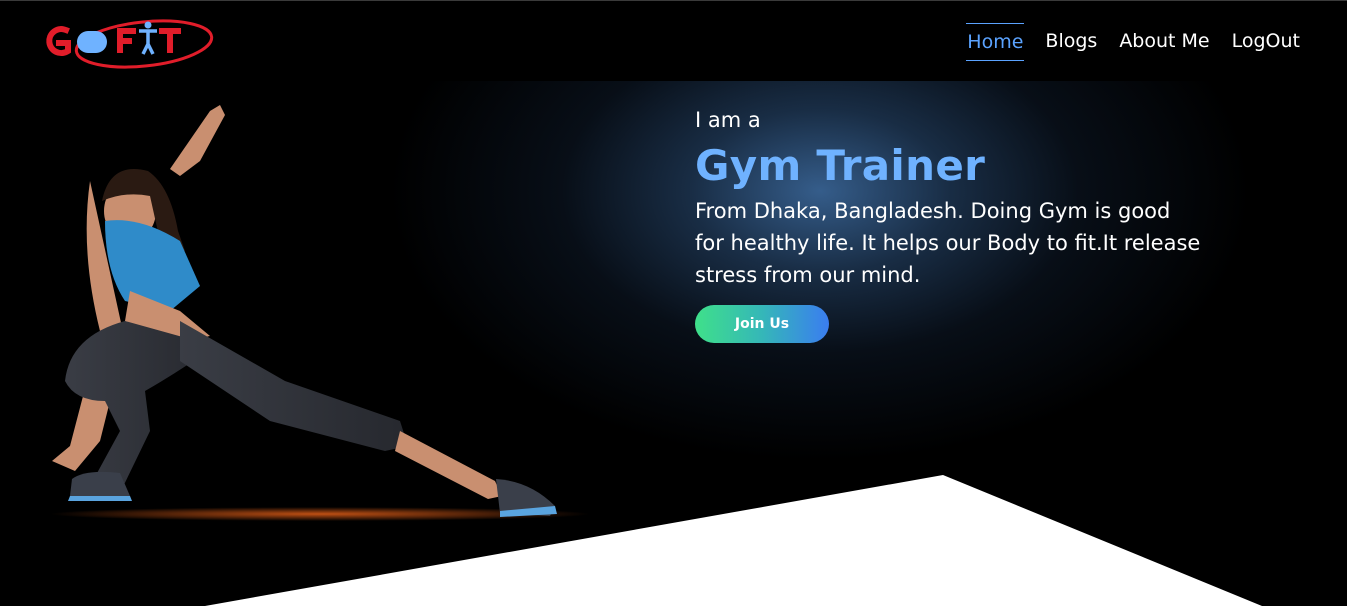  I want to click on nav-home: Home, so click(995, 42).